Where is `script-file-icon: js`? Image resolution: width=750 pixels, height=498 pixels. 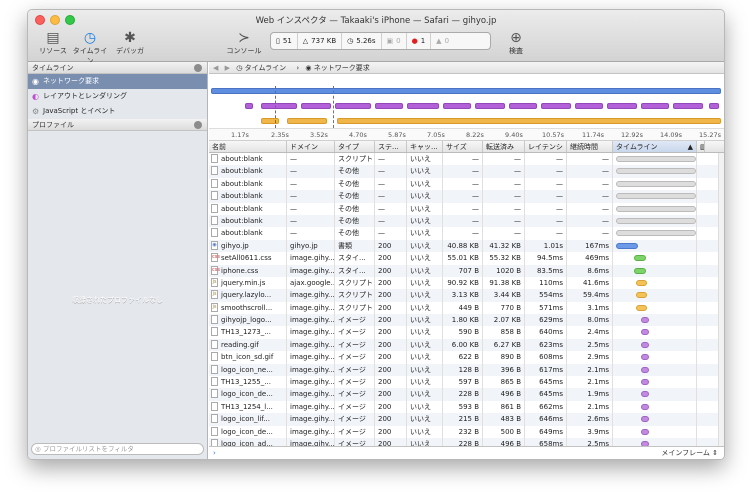
script-file-icon: js is located at coordinates (214, 282).